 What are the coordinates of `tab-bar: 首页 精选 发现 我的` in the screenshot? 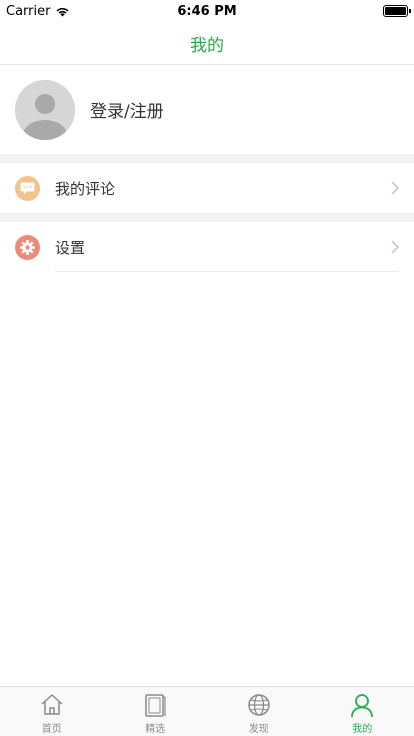 It's located at (207, 711).